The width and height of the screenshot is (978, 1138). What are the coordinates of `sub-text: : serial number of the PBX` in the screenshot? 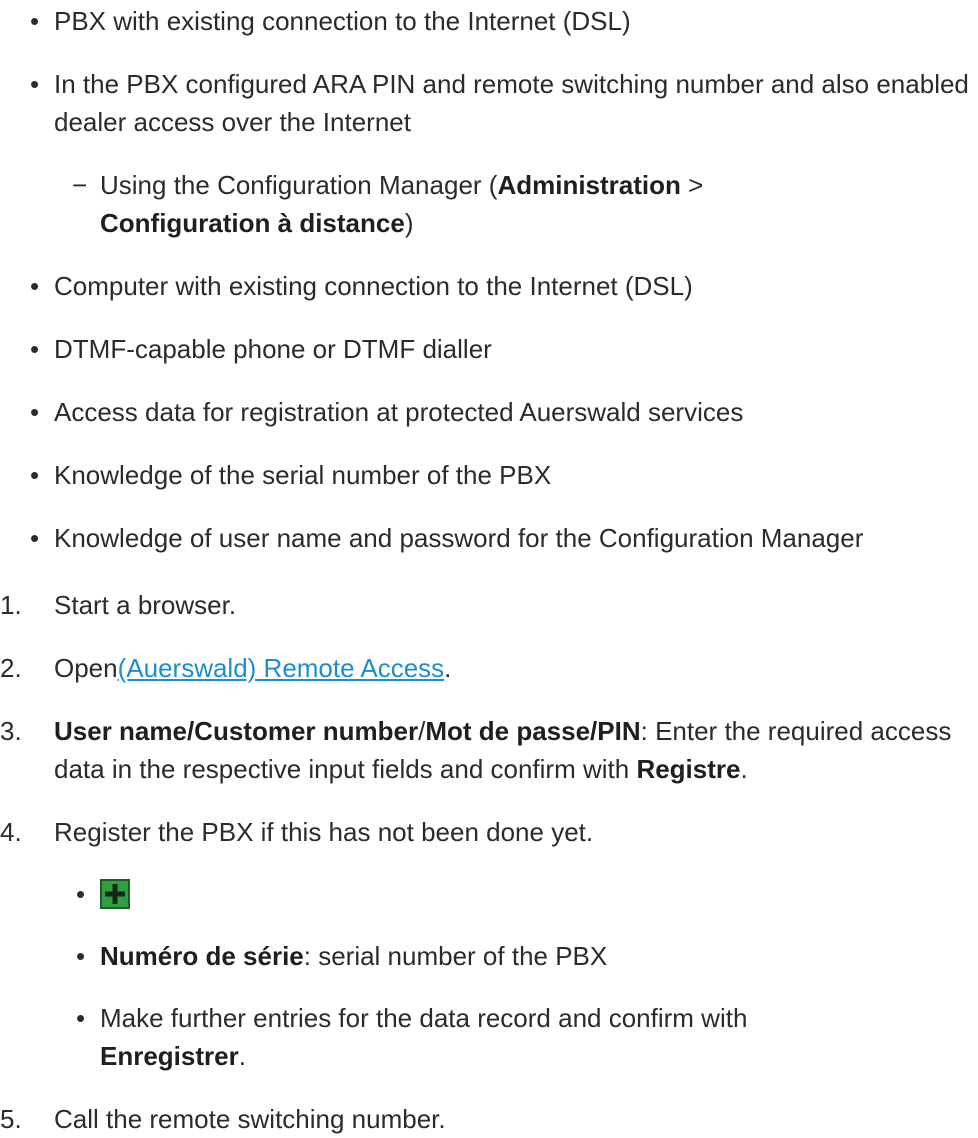 It's located at (455, 956).